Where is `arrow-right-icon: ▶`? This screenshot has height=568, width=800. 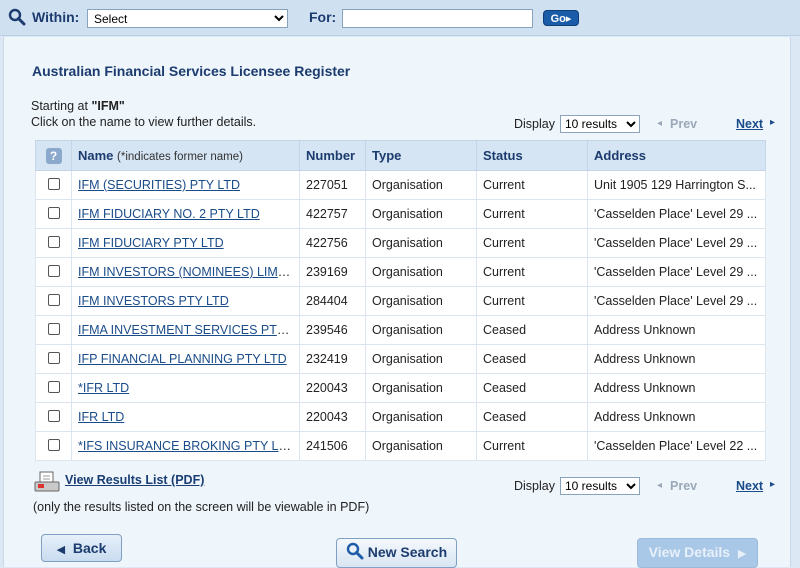 arrow-right-icon: ▶ is located at coordinates (742, 554).